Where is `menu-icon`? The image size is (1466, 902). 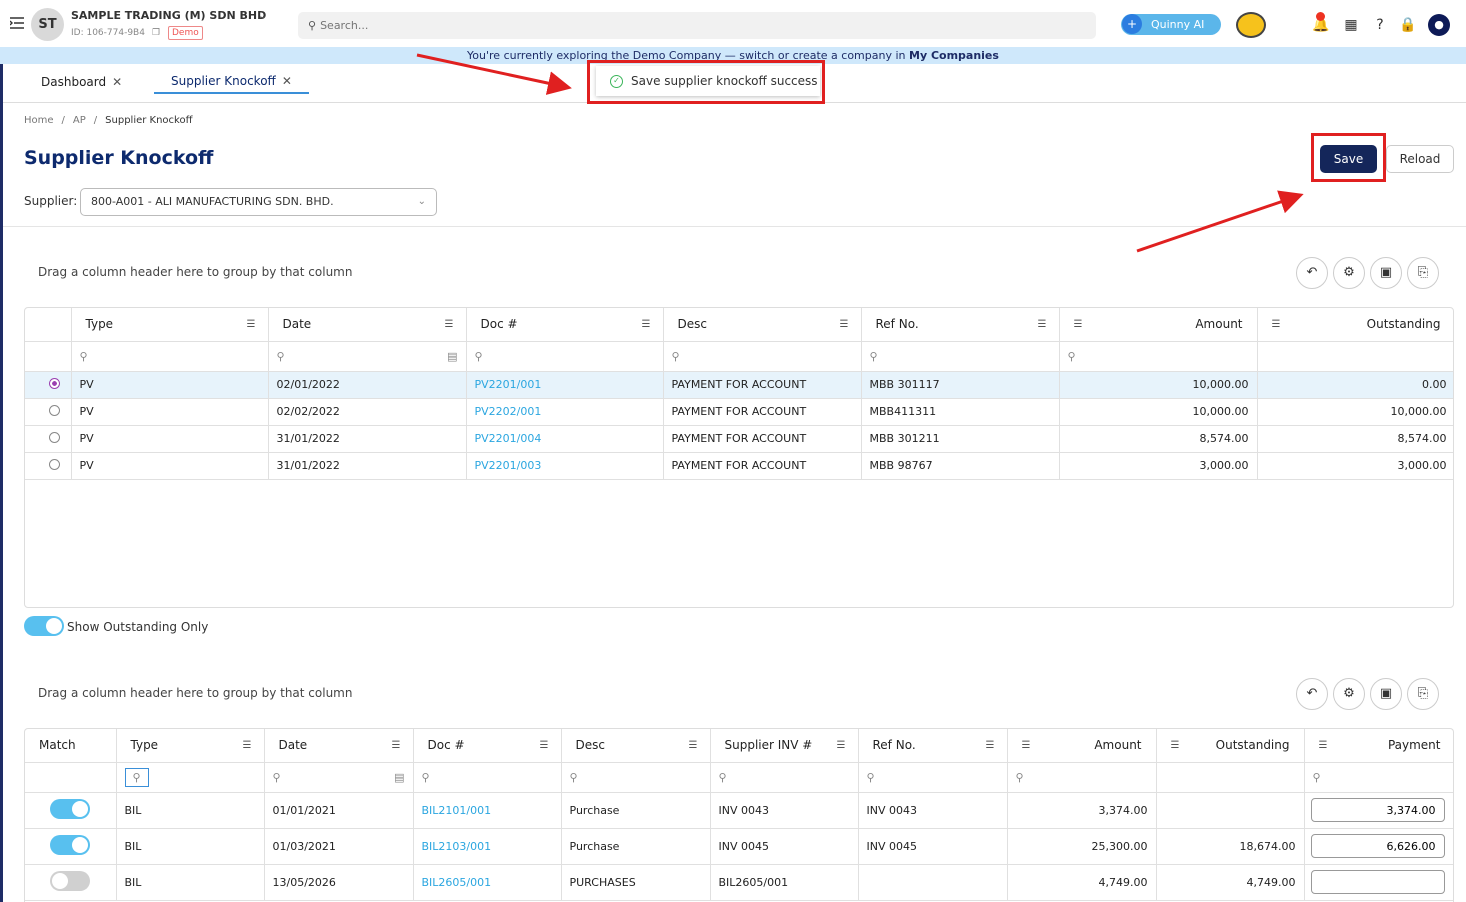 menu-icon is located at coordinates (17, 23).